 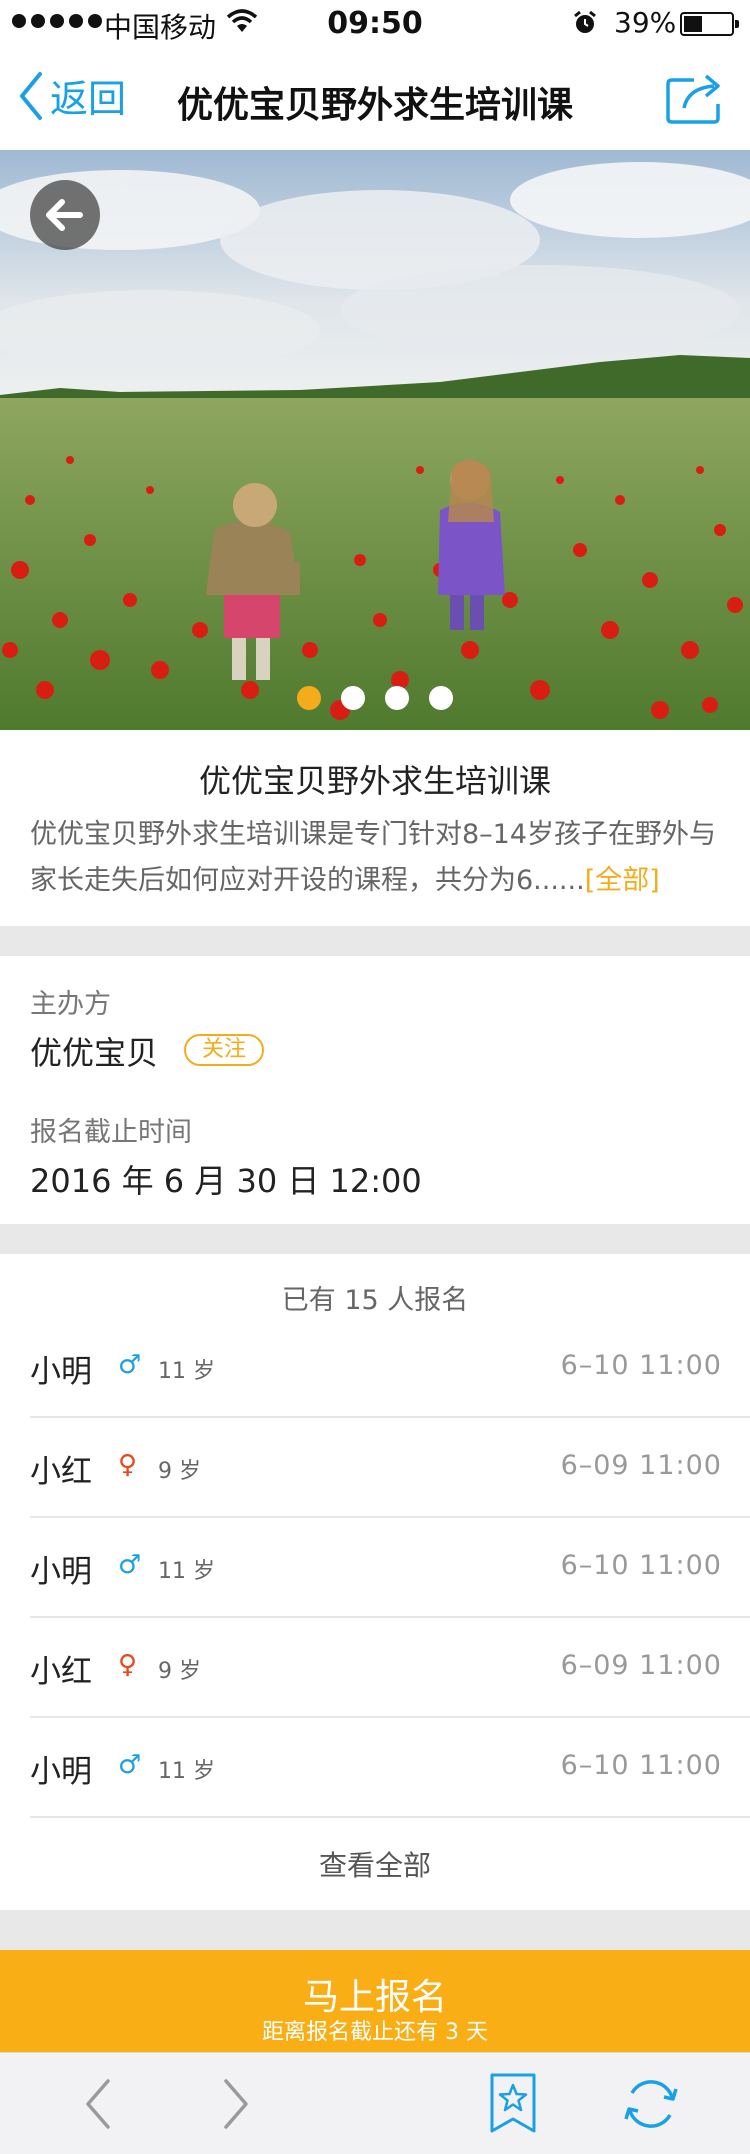 What do you see at coordinates (226, 1181) in the screenshot?
I see `deadline-value: 2016 年 6 月 30 日 12:00` at bounding box center [226, 1181].